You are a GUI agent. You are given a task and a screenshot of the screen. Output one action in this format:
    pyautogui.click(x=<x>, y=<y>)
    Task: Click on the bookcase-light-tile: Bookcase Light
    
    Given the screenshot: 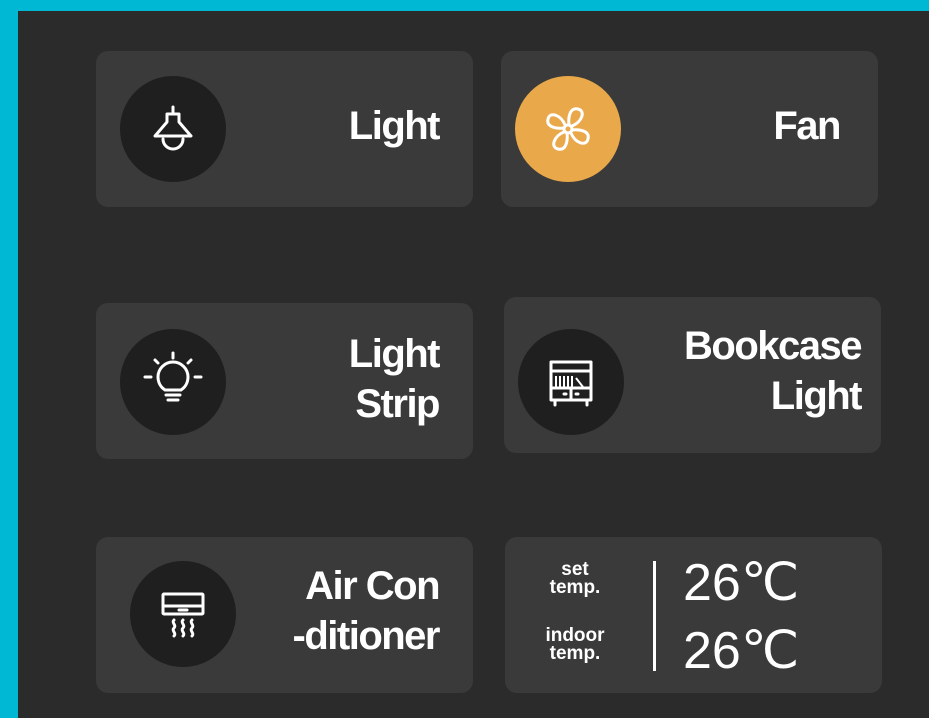 What is the action you would take?
    pyautogui.click(x=692, y=375)
    